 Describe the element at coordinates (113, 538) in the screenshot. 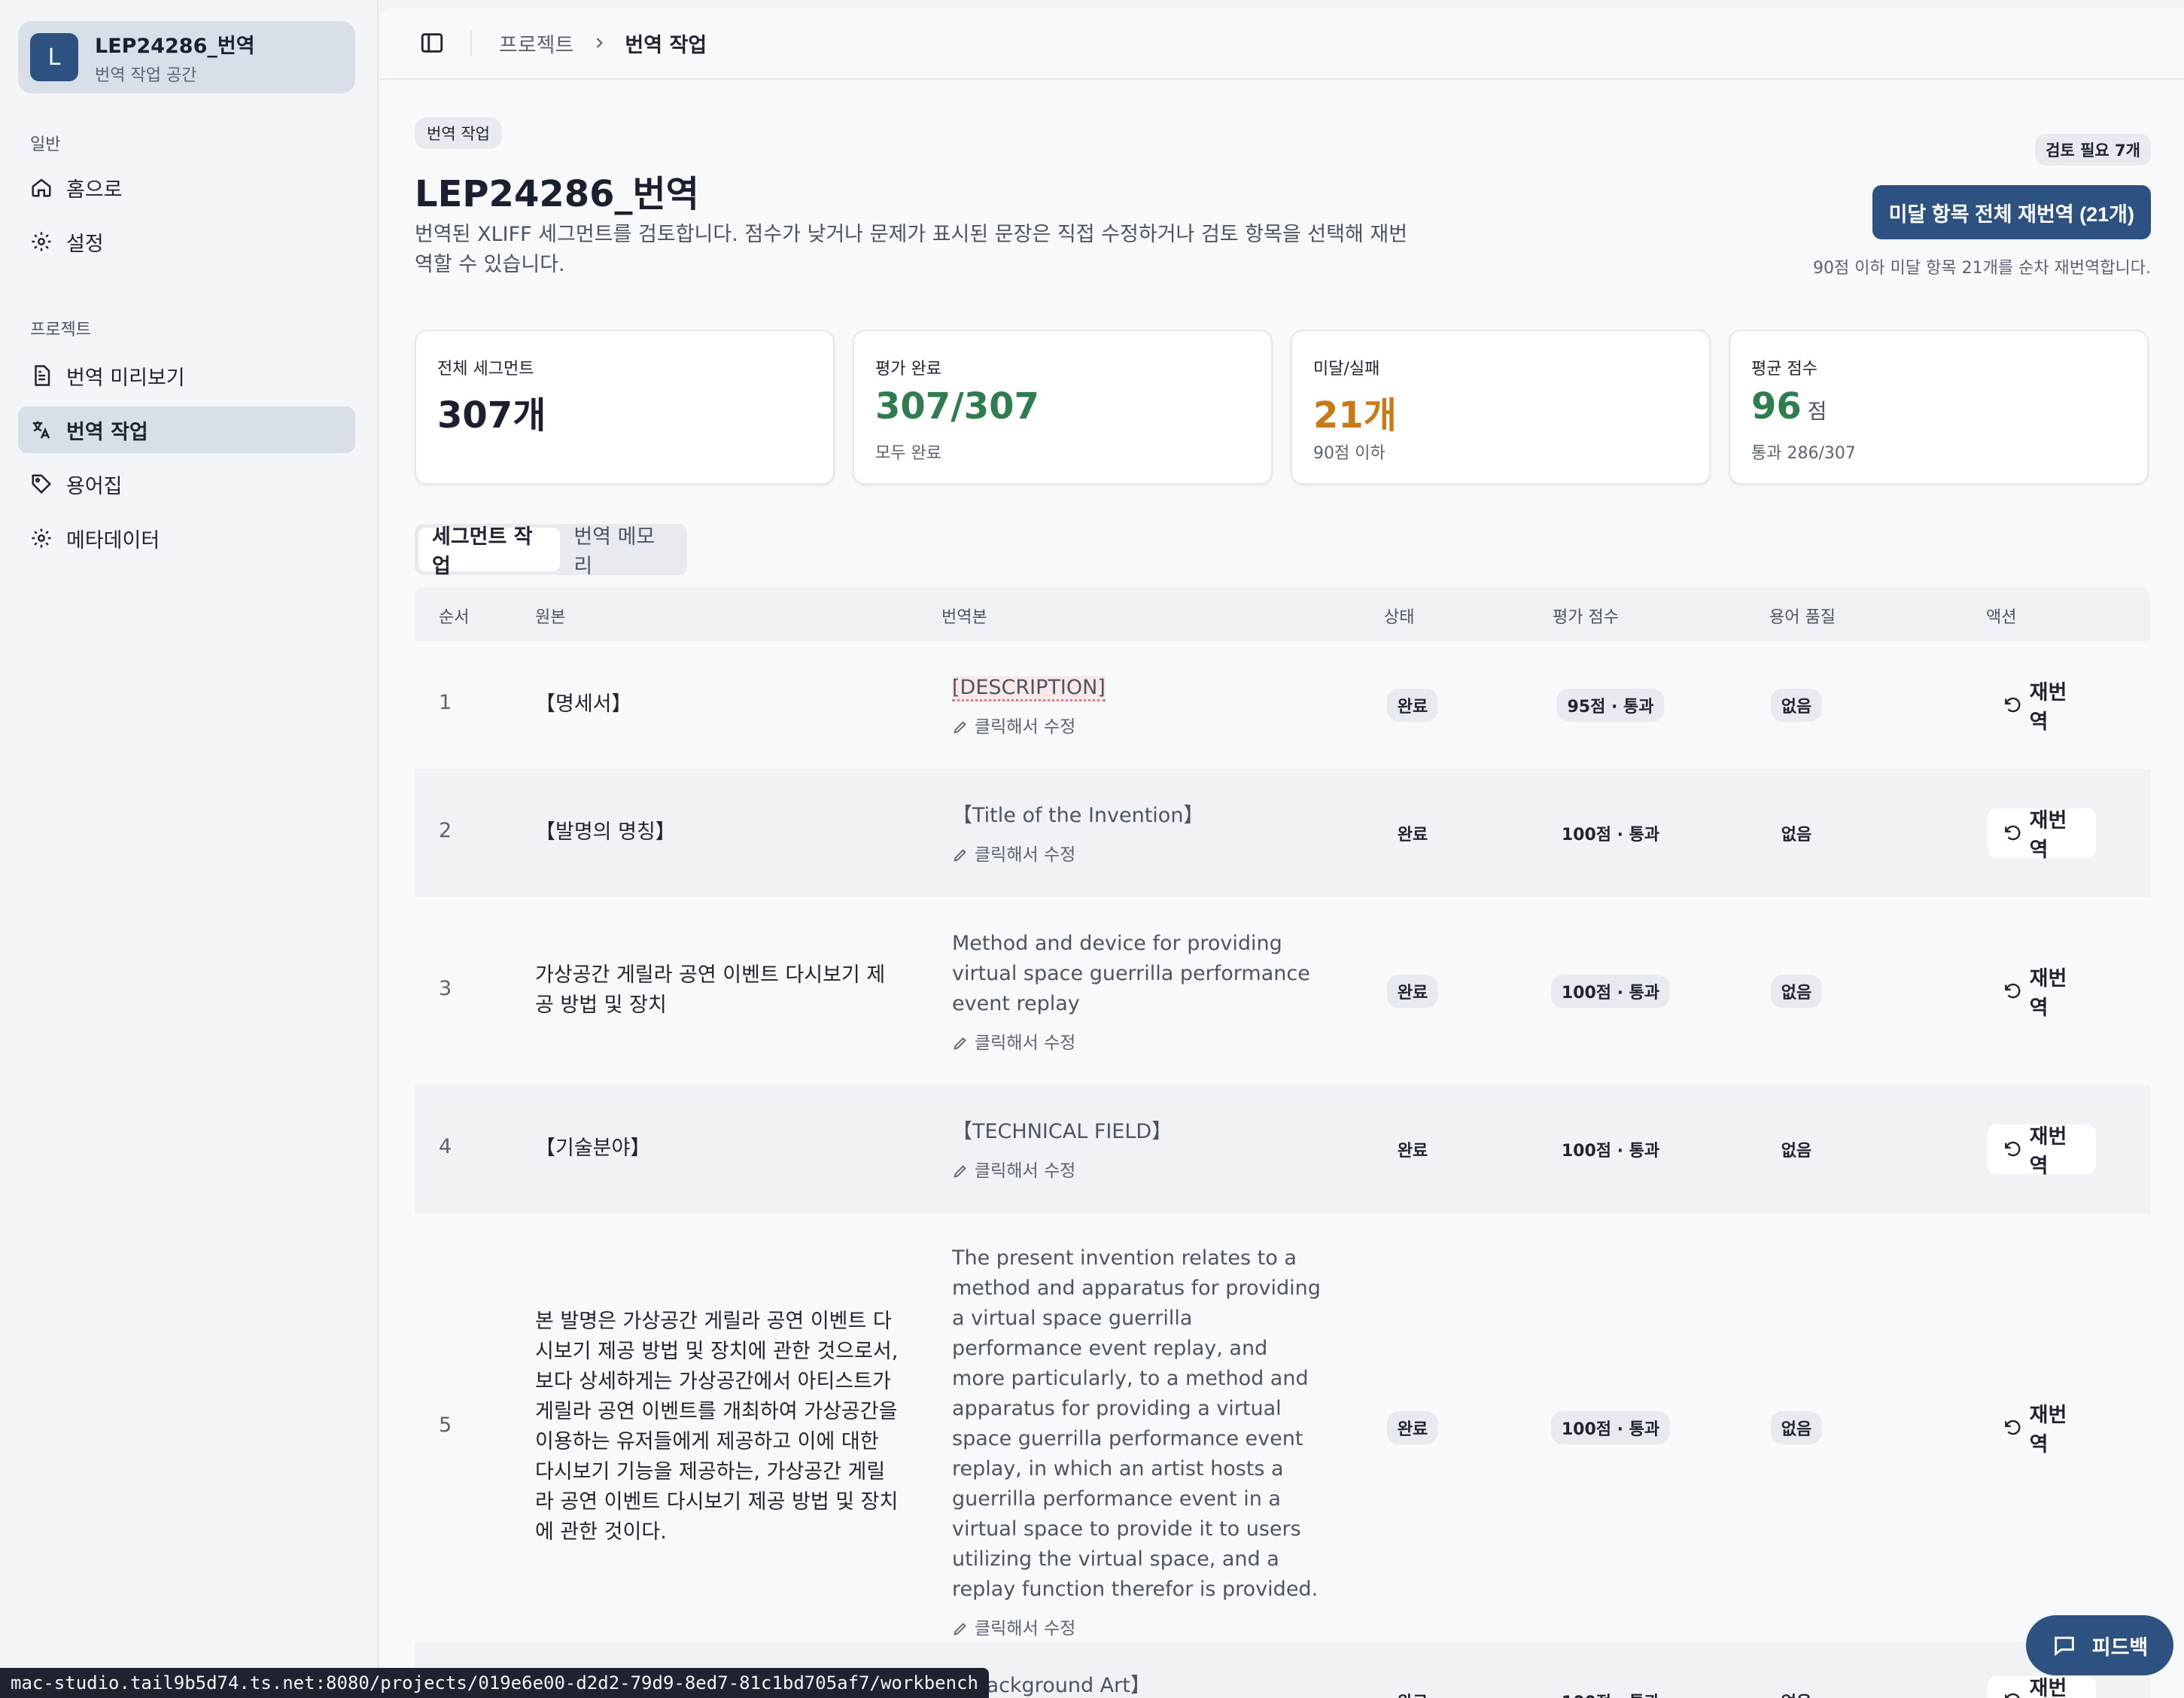

I see `sidebar-item-label: 메타데이터` at that location.